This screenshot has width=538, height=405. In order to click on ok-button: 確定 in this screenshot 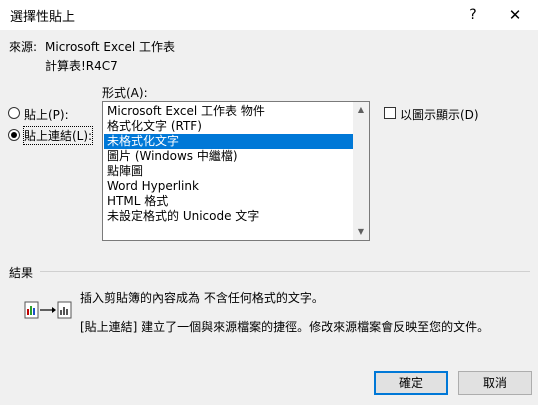, I will do `click(411, 383)`.